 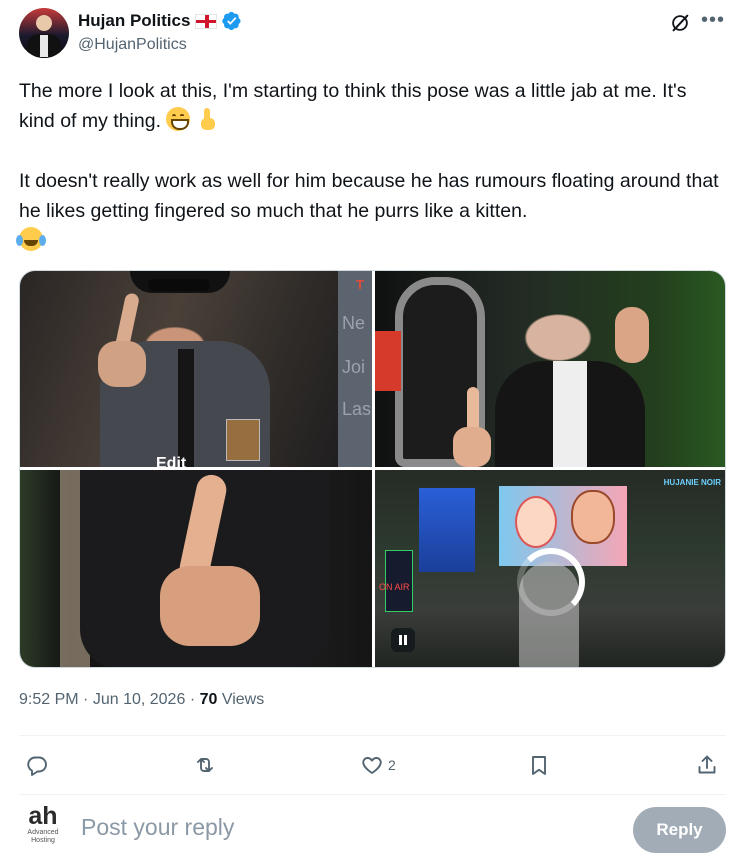 I want to click on england-flag-icon, so click(x=206, y=21).